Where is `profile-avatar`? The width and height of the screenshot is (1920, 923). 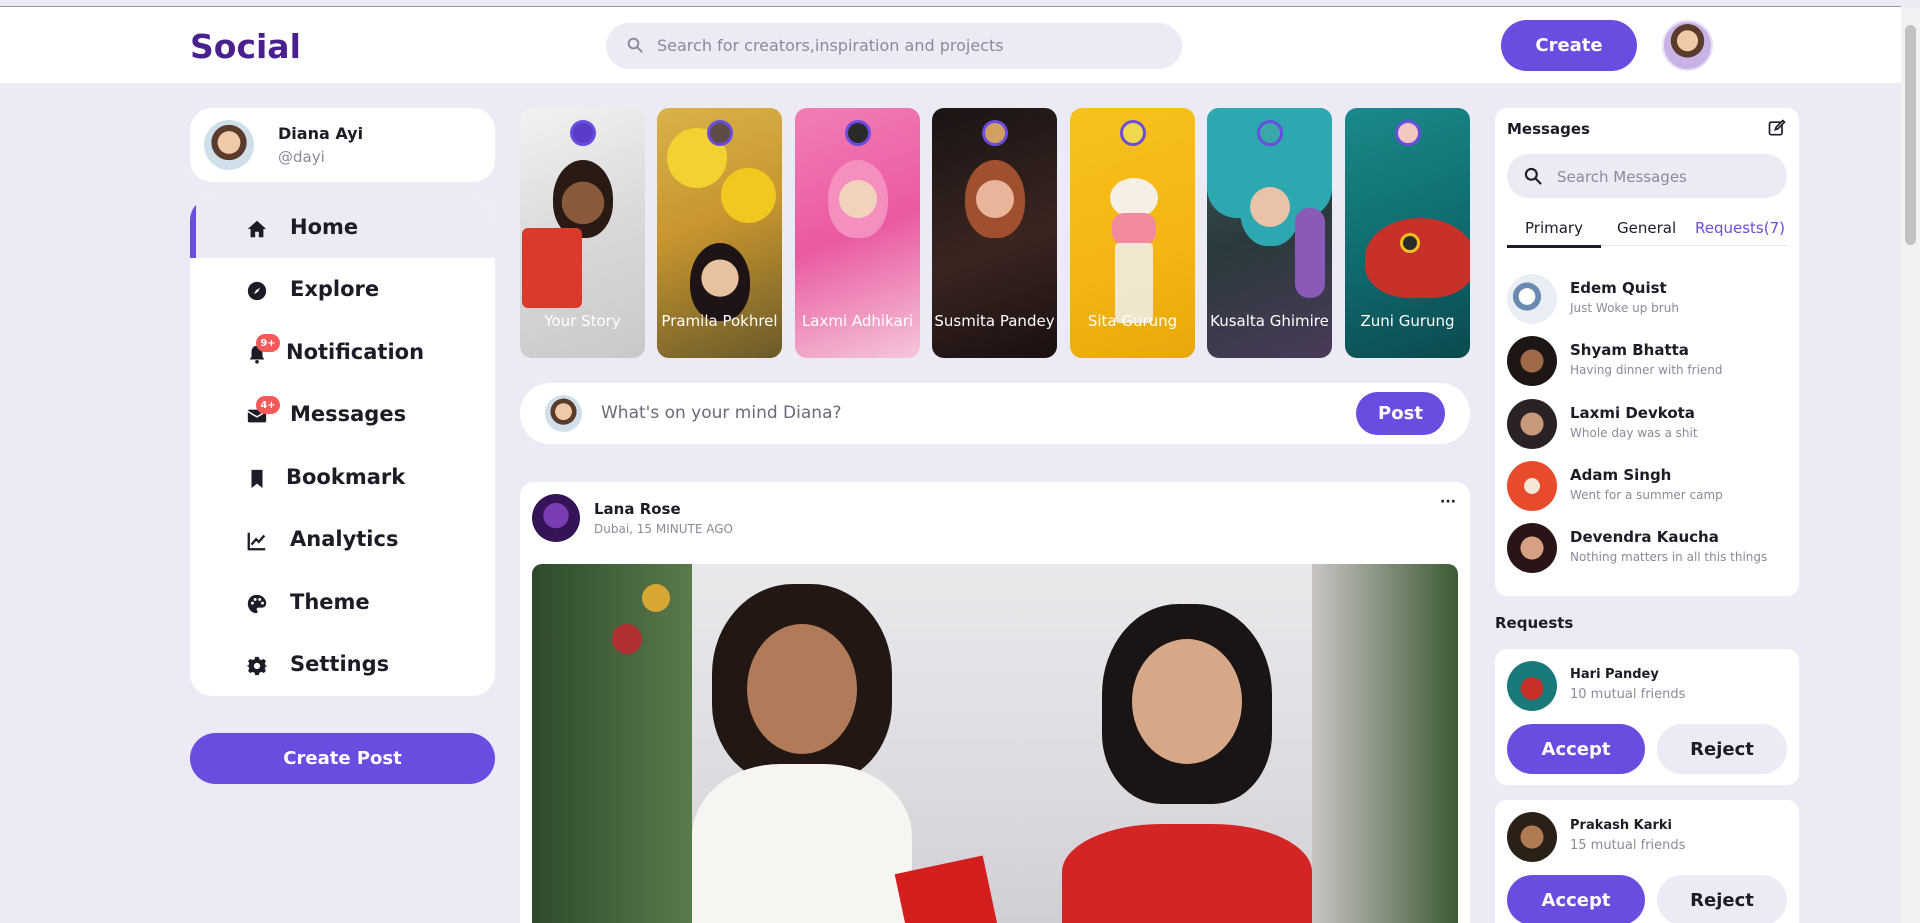
profile-avatar is located at coordinates (229, 145).